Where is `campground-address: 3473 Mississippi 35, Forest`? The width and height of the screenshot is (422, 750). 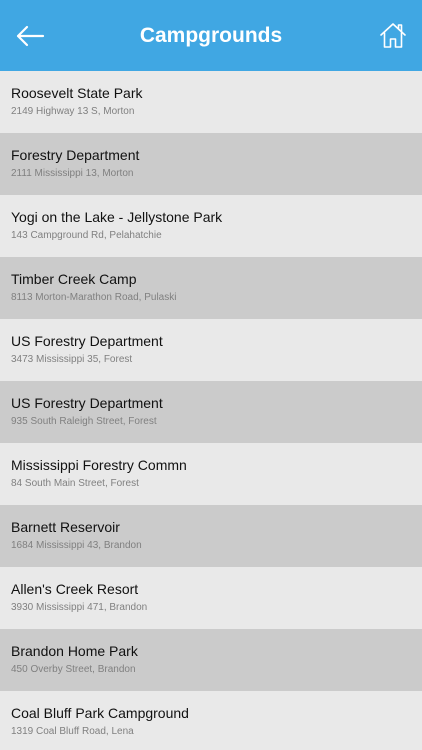 campground-address: 3473 Mississippi 35, Forest is located at coordinates (72, 359).